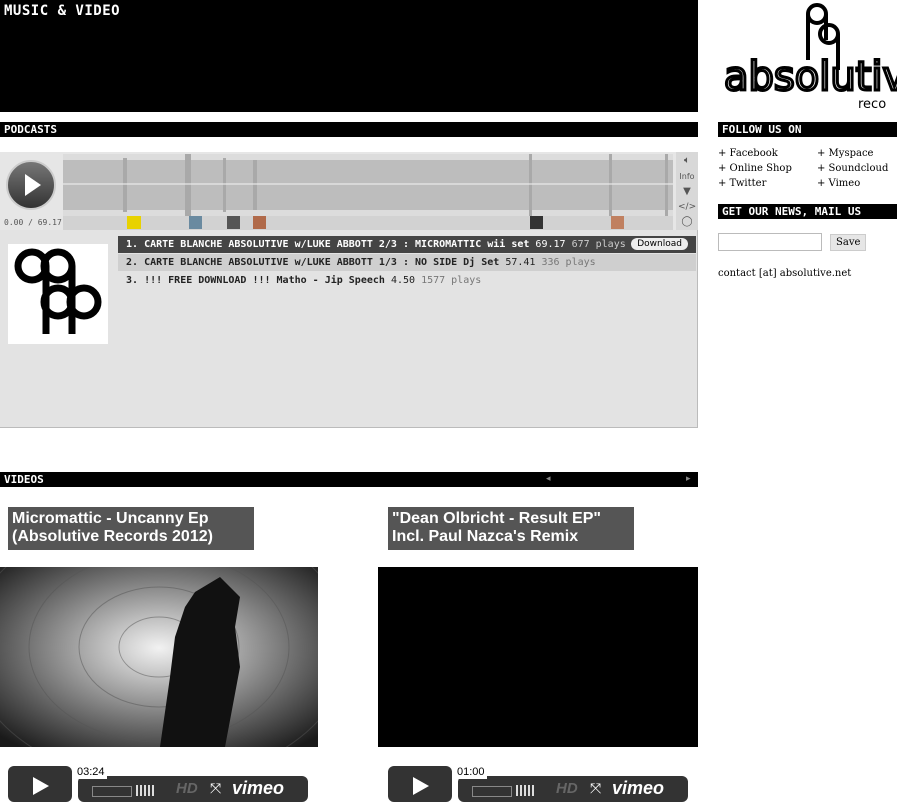 The width and height of the screenshot is (897, 806). Describe the element at coordinates (471, 772) in the screenshot. I see `video-duration: 01:00` at that location.